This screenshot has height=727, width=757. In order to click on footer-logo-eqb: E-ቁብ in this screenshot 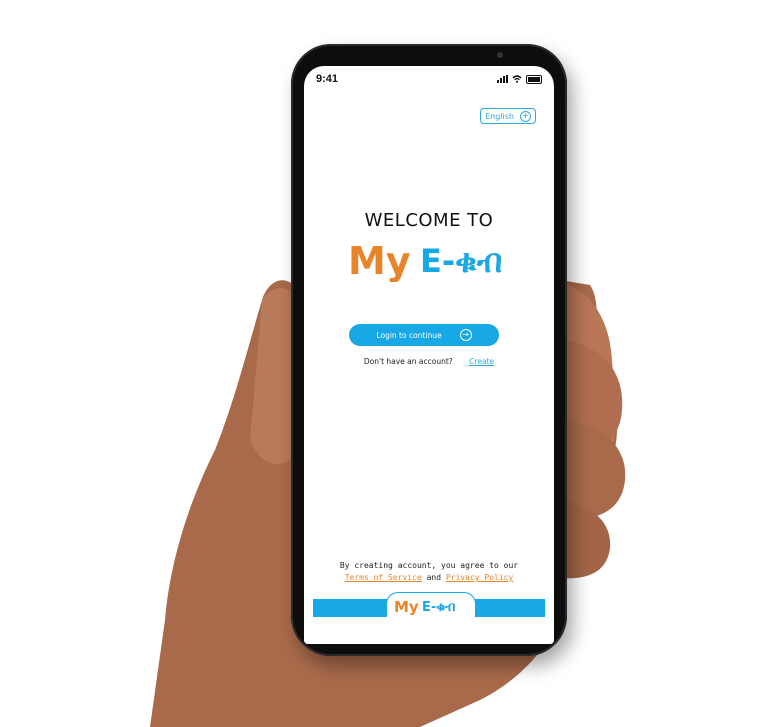, I will do `click(438, 607)`.